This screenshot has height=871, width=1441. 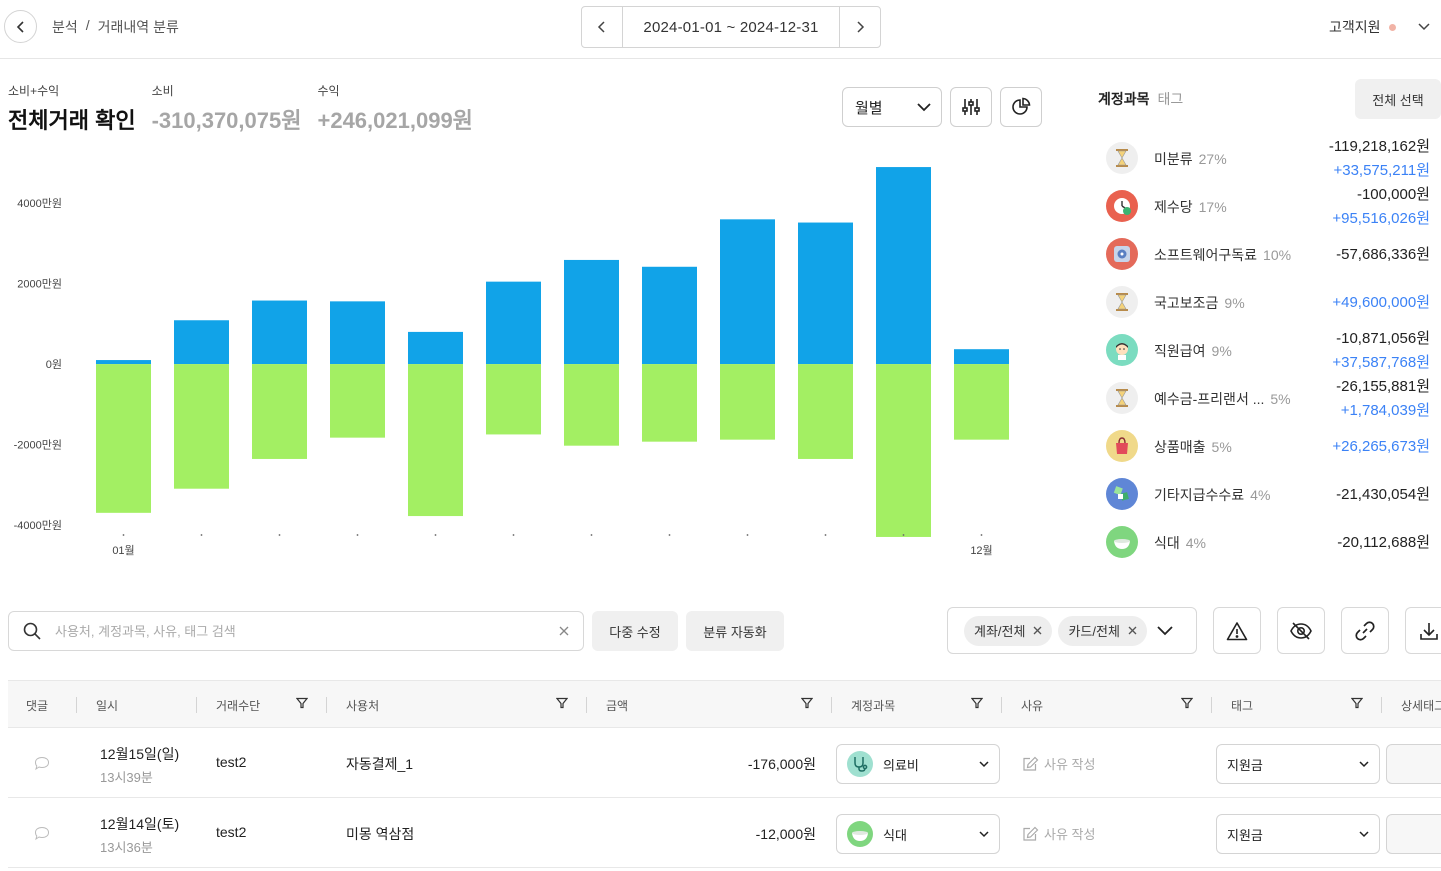 What do you see at coordinates (981, 357) in the screenshot?
I see `income-bar-12월` at bounding box center [981, 357].